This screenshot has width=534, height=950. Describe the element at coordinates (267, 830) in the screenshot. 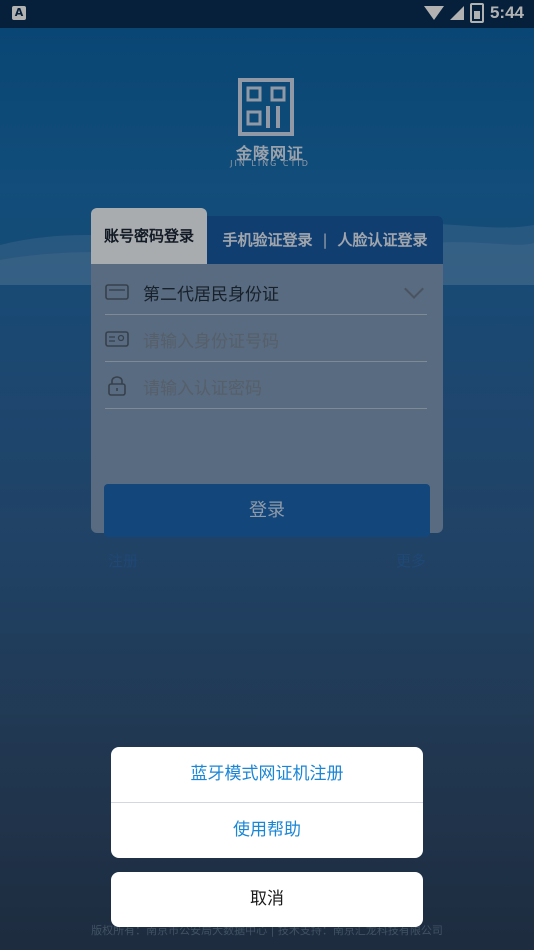

I see `help-option: 使用帮助` at that location.